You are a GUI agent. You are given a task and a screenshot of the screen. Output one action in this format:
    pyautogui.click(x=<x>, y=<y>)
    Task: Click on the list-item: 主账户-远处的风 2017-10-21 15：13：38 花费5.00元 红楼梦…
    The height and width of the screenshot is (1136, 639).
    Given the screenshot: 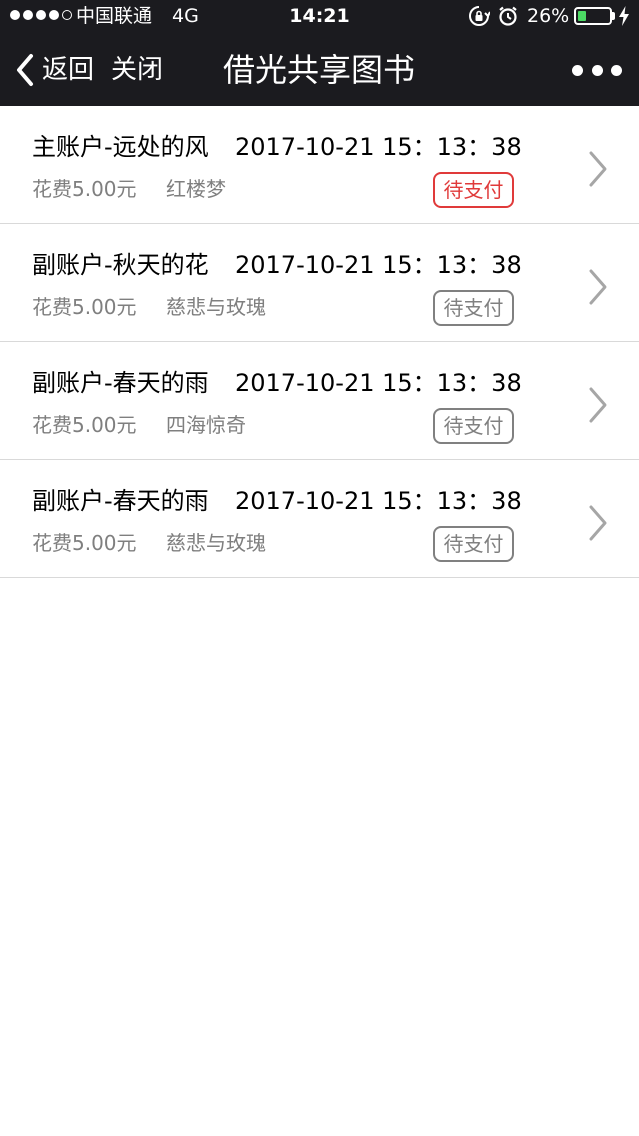 What is the action you would take?
    pyautogui.click(x=319, y=165)
    